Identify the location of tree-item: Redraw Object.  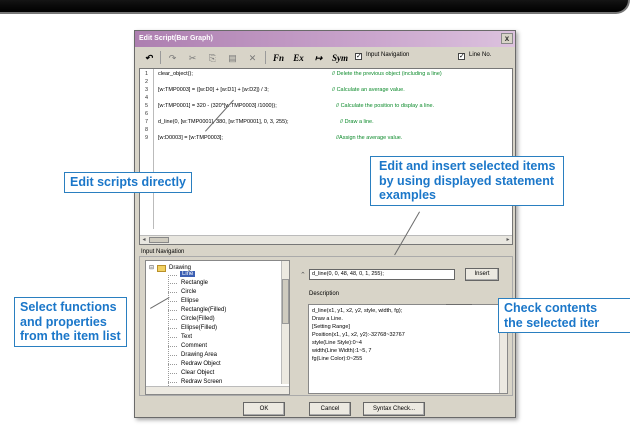
(201, 364).